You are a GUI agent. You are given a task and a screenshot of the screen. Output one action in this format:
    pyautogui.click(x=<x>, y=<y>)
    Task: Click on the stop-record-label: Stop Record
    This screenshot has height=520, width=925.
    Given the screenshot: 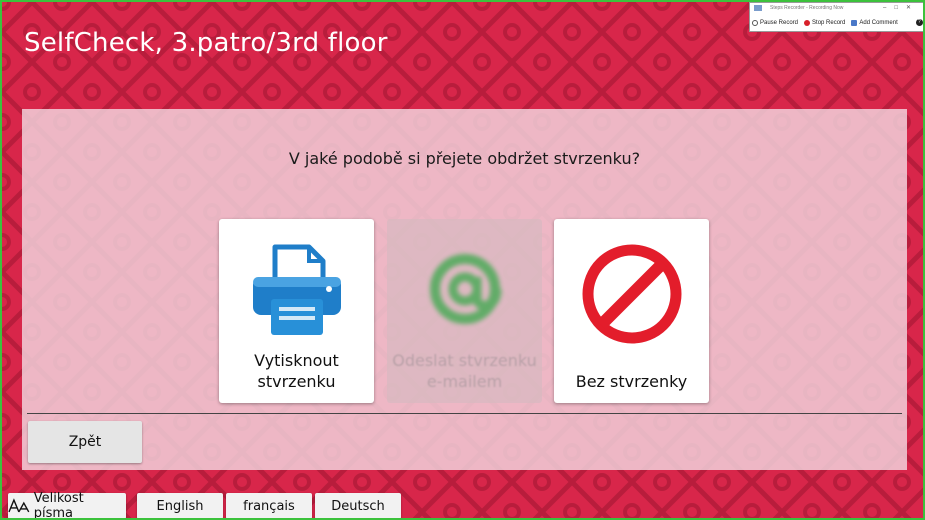 What is the action you would take?
    pyautogui.click(x=829, y=22)
    